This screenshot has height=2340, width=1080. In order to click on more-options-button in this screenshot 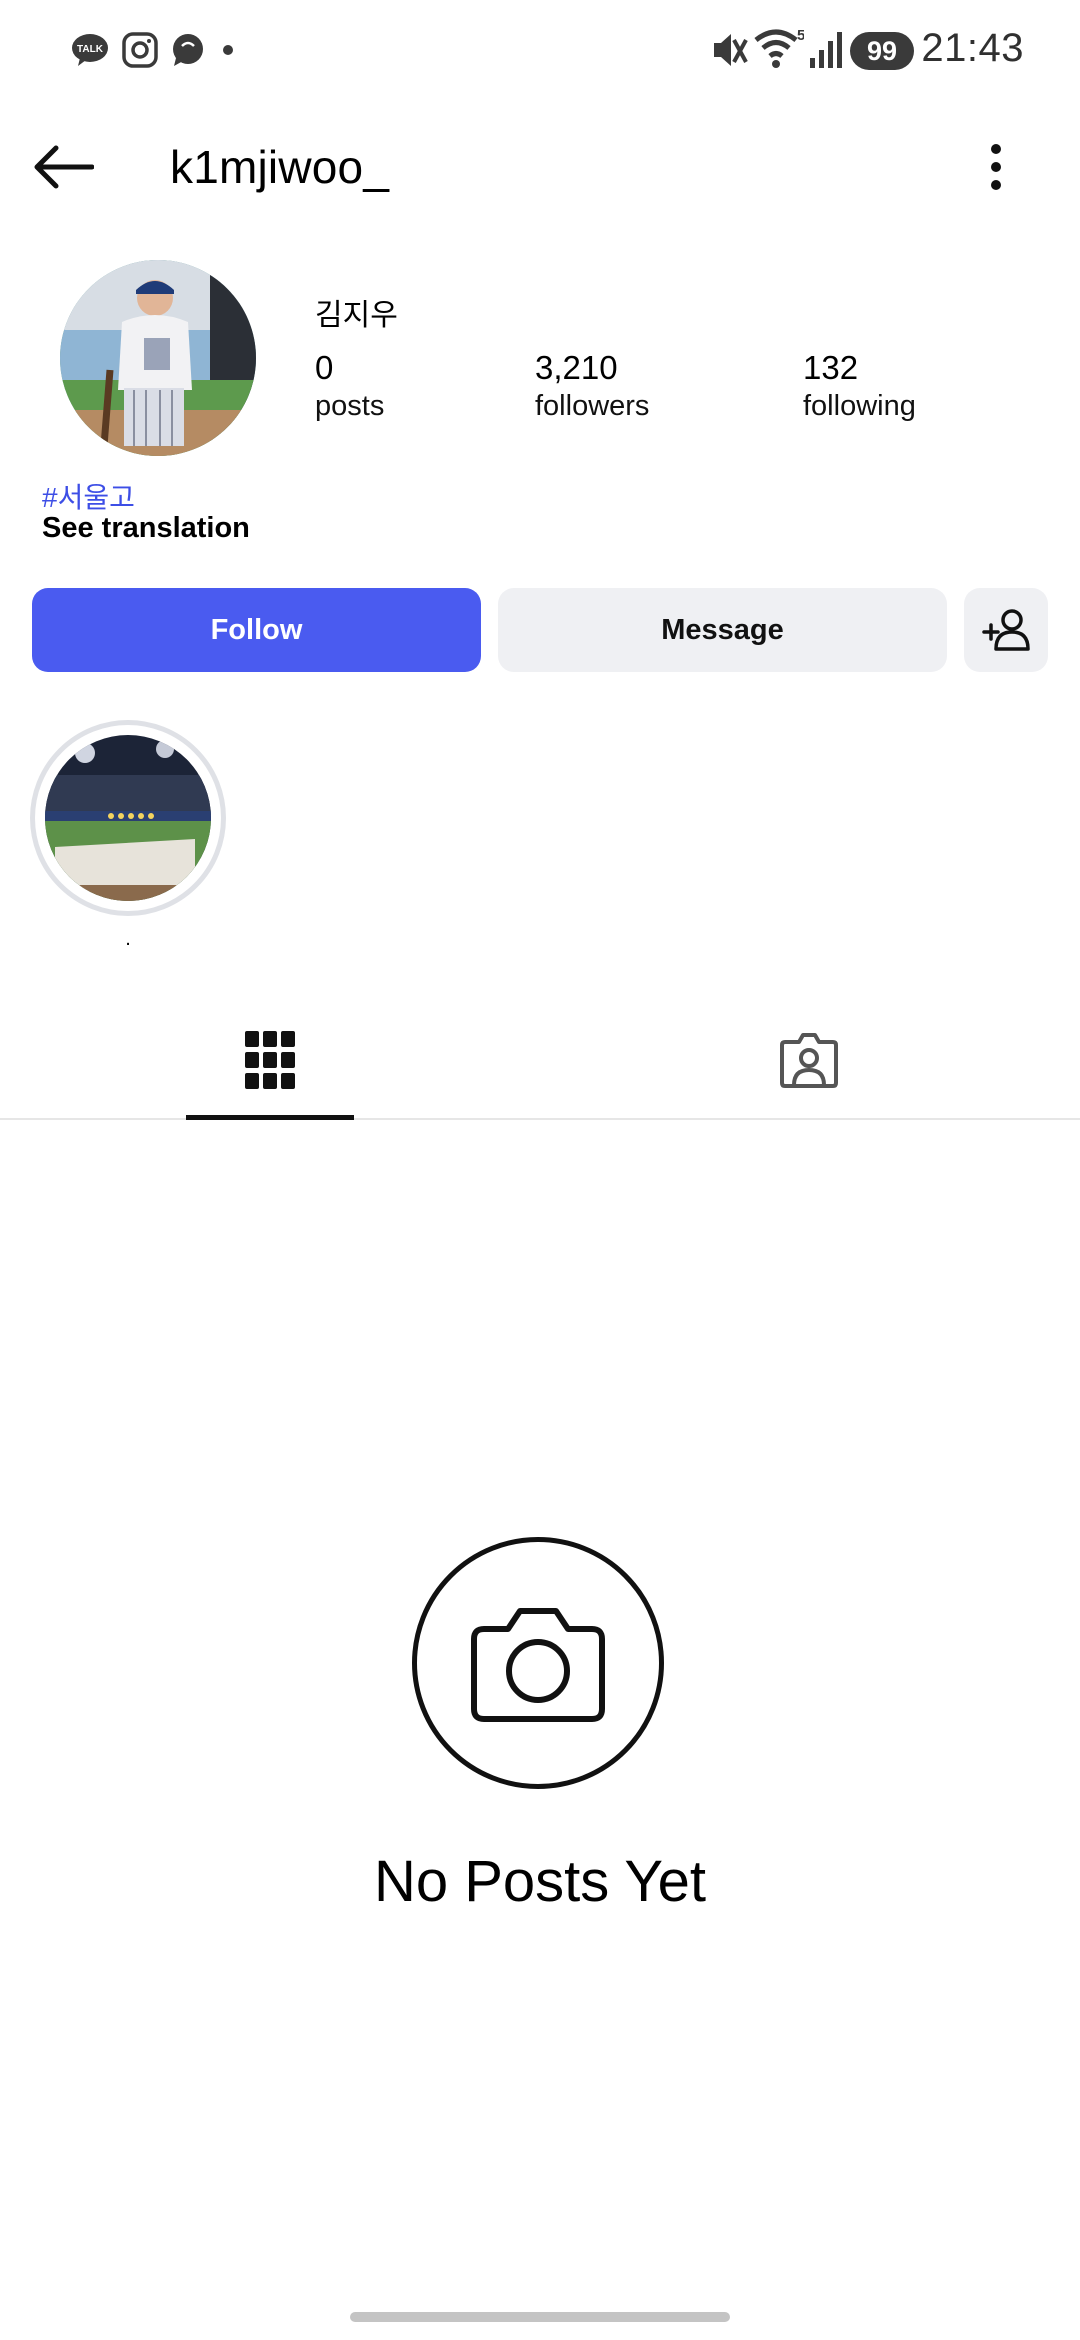, I will do `click(996, 167)`.